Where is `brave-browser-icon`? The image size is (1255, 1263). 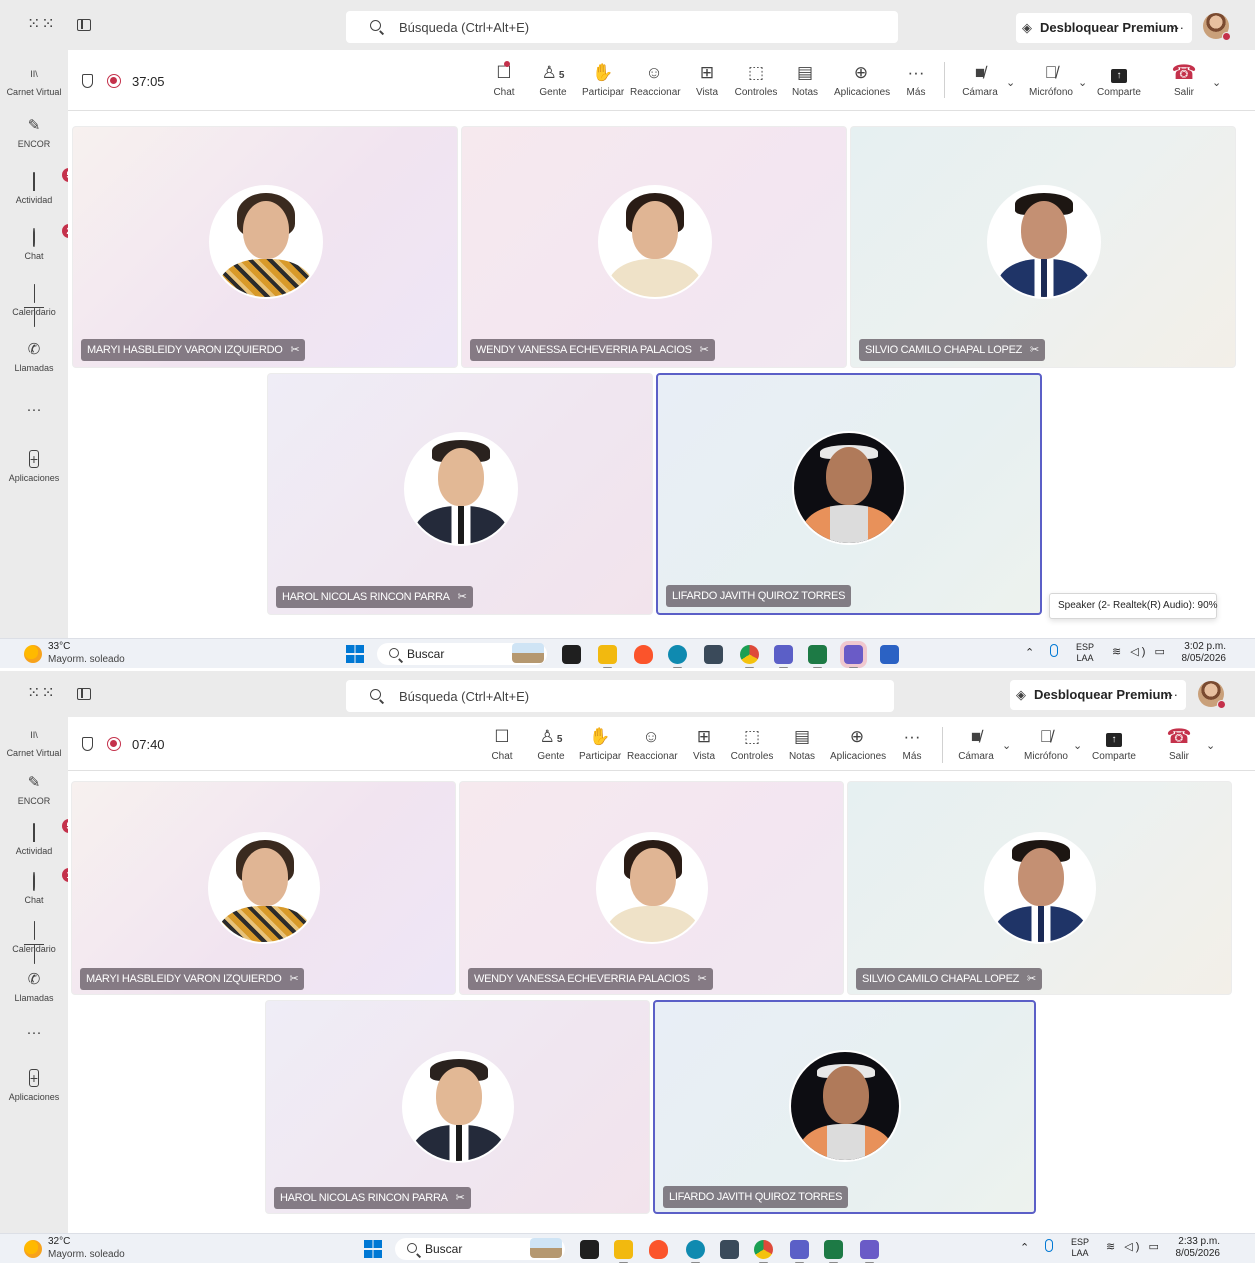 brave-browser-icon is located at coordinates (658, 1249).